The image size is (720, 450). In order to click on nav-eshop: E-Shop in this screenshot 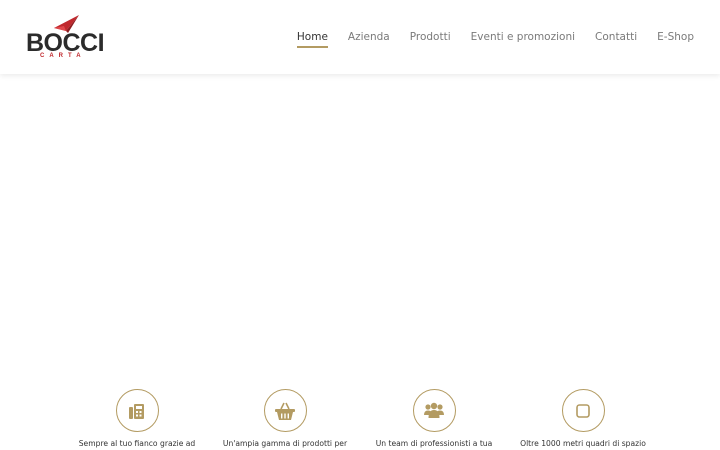, I will do `click(675, 39)`.